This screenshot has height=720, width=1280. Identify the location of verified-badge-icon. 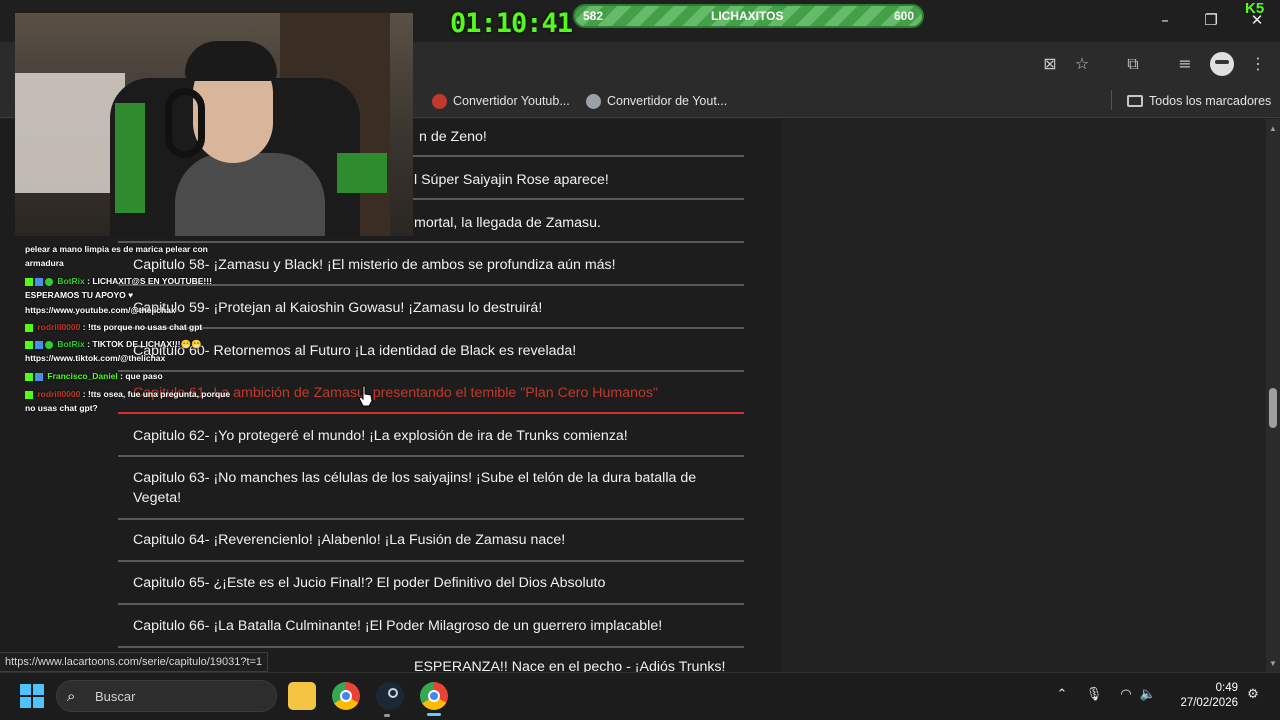
(39, 281).